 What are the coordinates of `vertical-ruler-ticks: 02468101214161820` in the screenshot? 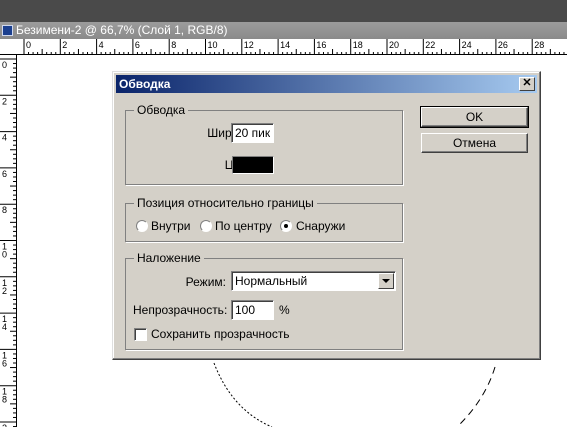 It's located at (8, 242).